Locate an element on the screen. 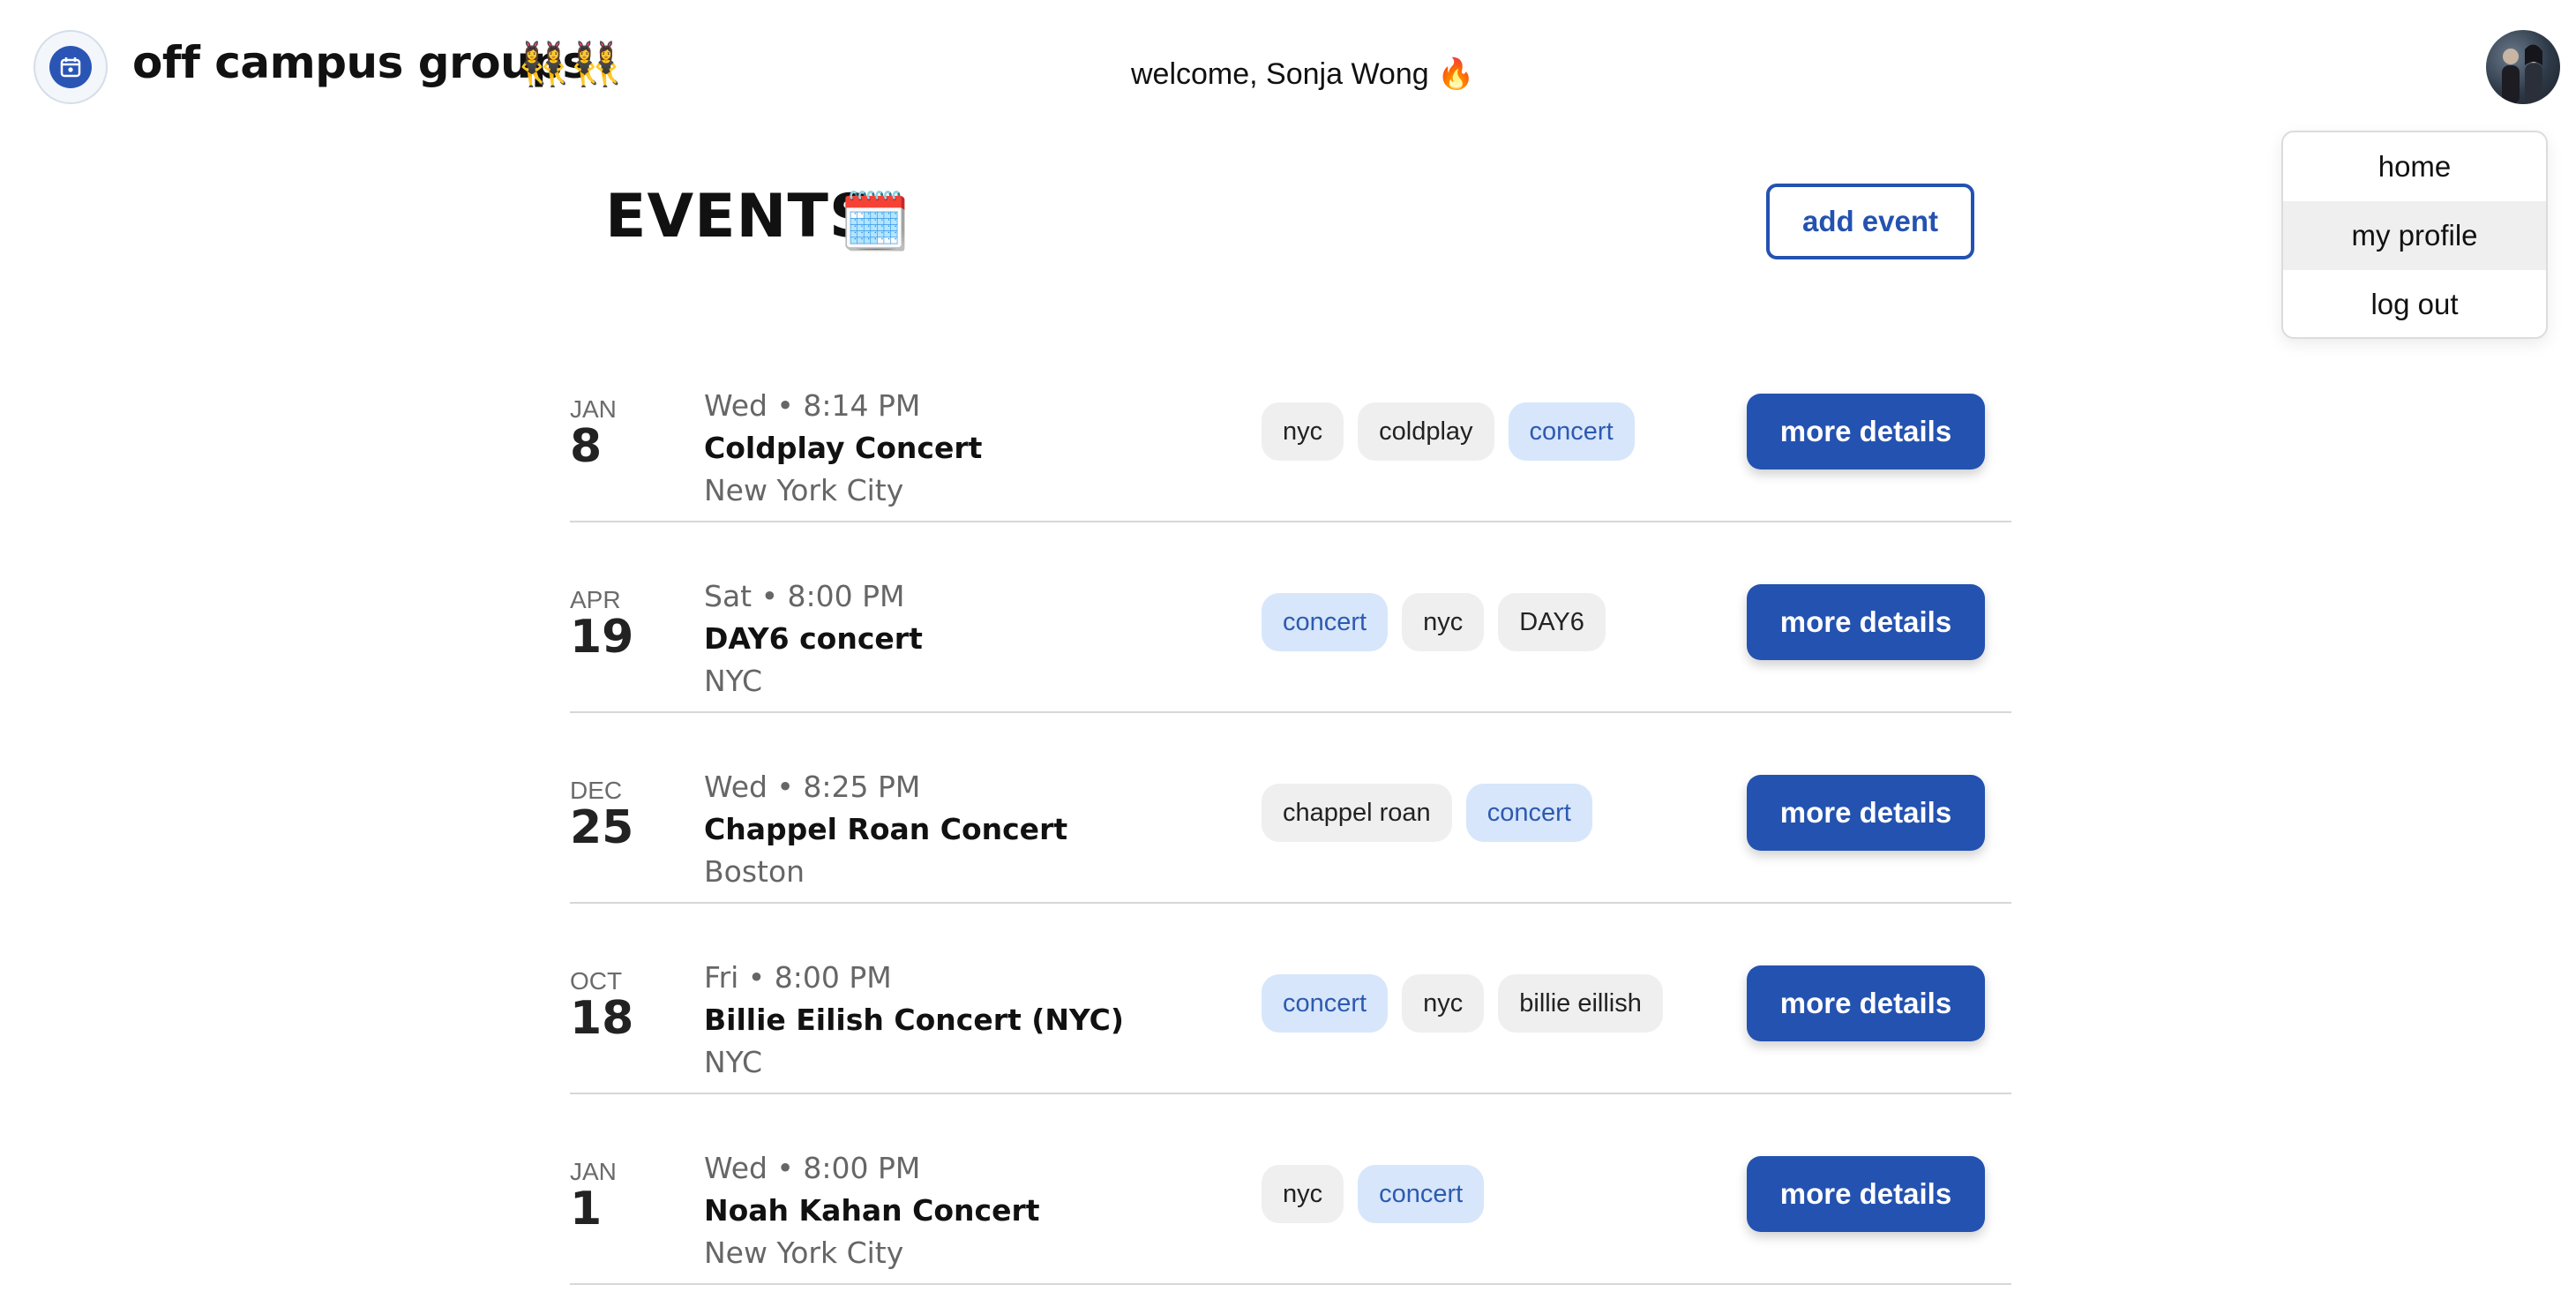 This screenshot has height=1292, width=2576. event-title: Noah Kahan Concert is located at coordinates (872, 1210).